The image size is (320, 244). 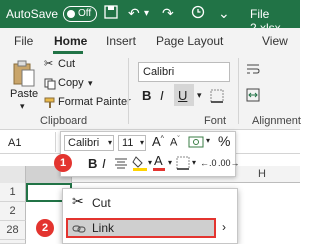 I want to click on step-badge-2: 2, so click(x=45, y=228).